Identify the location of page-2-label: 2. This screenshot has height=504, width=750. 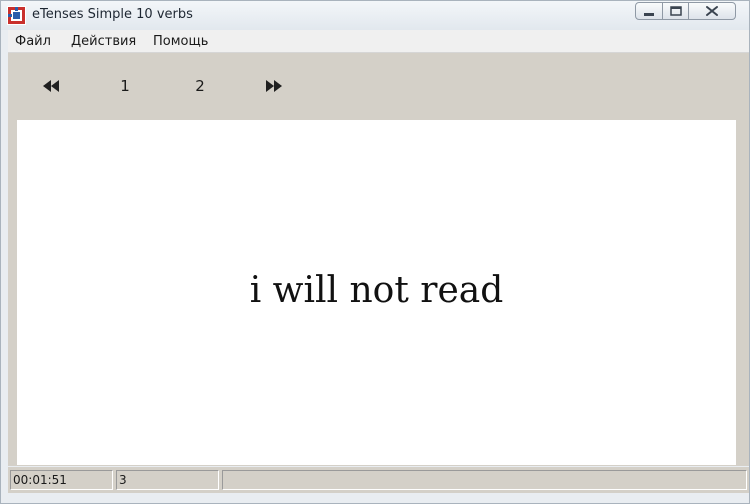
(200, 86).